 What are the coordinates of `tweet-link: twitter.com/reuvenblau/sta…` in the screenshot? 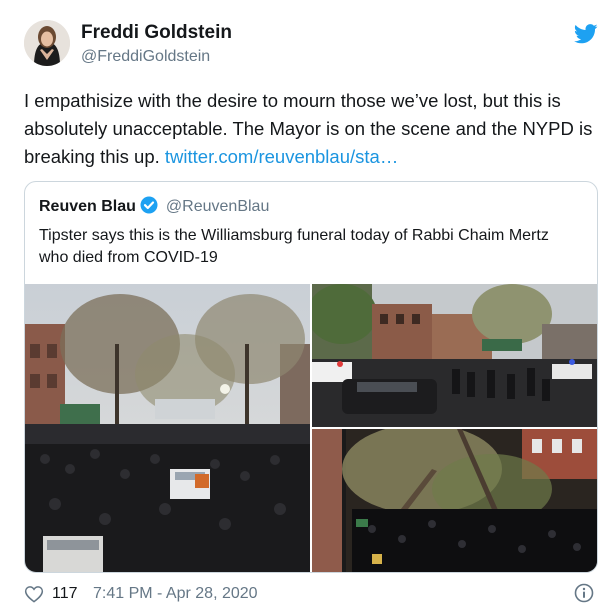 It's located at (281, 156).